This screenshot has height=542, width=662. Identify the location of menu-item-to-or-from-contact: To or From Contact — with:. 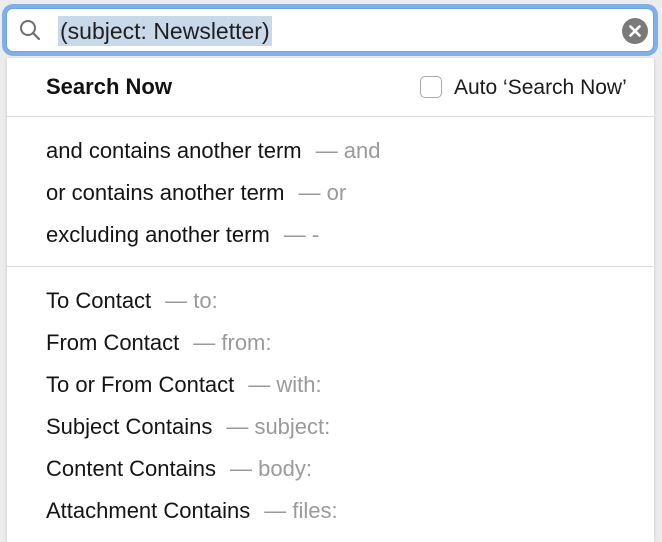
(184, 385).